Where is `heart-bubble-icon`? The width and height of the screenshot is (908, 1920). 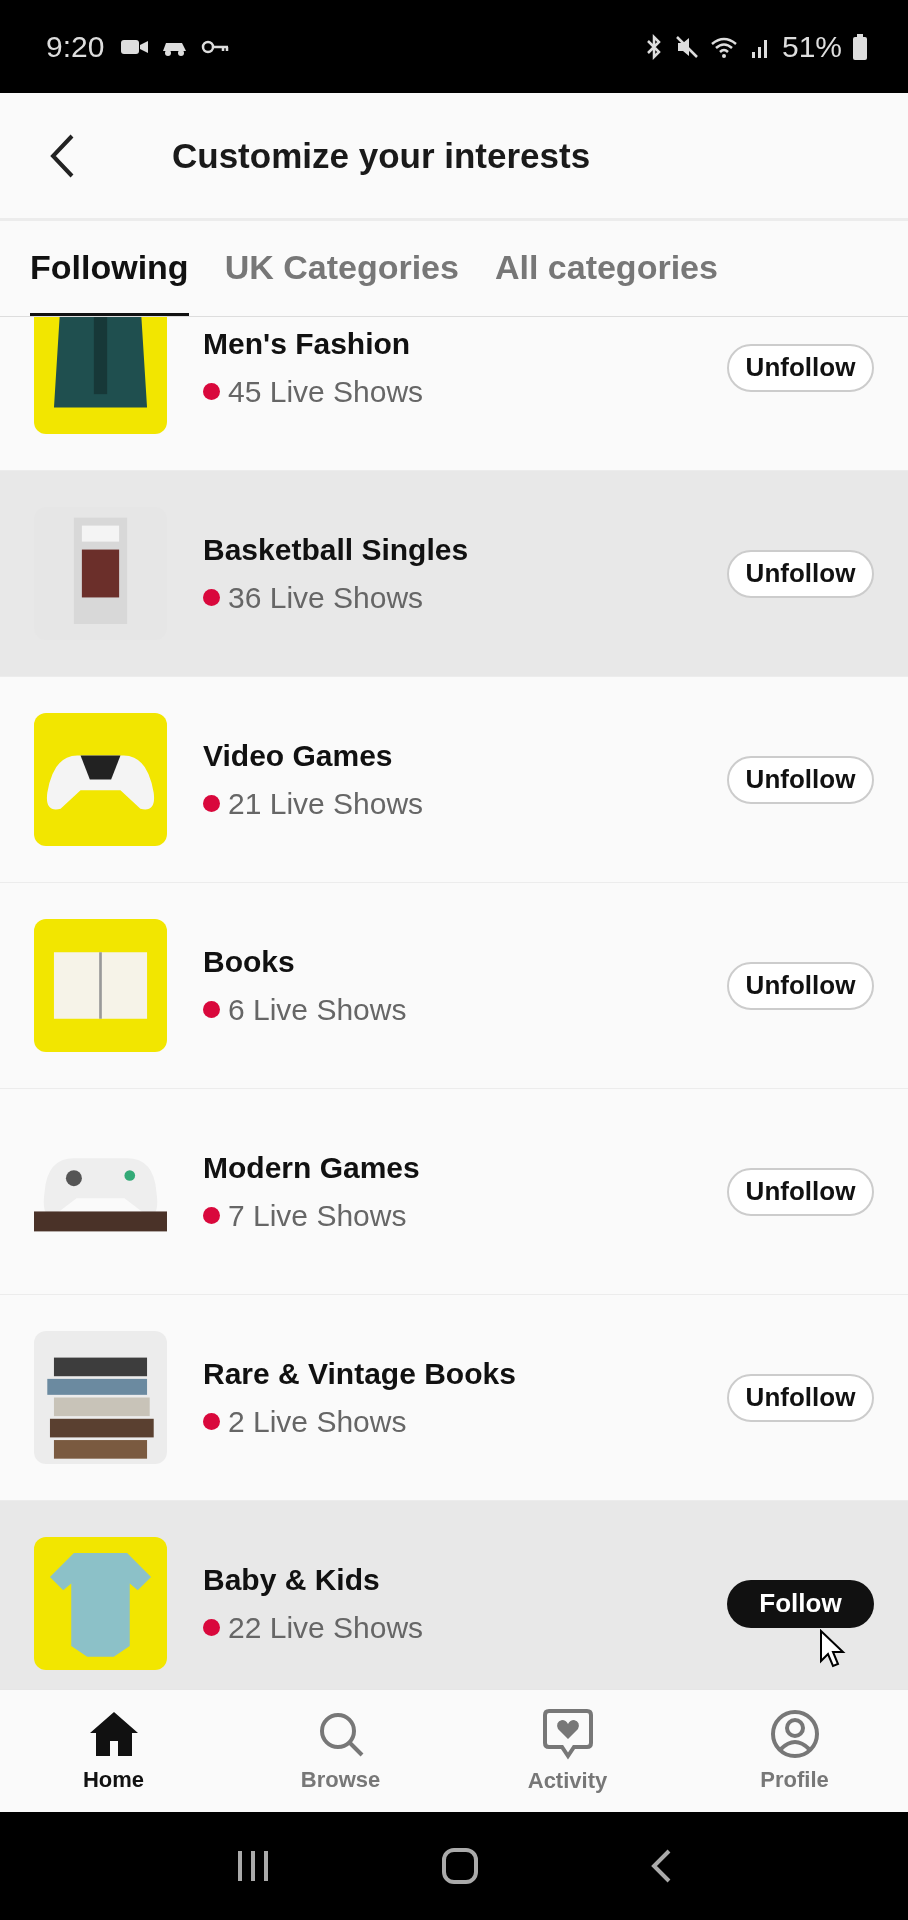
heart-bubble-icon is located at coordinates (567, 1734).